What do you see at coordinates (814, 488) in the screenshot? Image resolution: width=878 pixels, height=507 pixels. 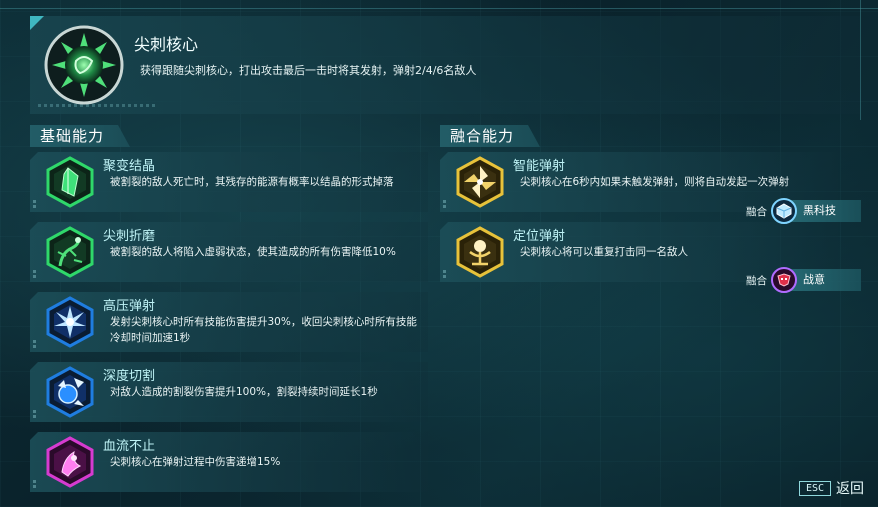 I see `esc-key-button: ESC` at bounding box center [814, 488].